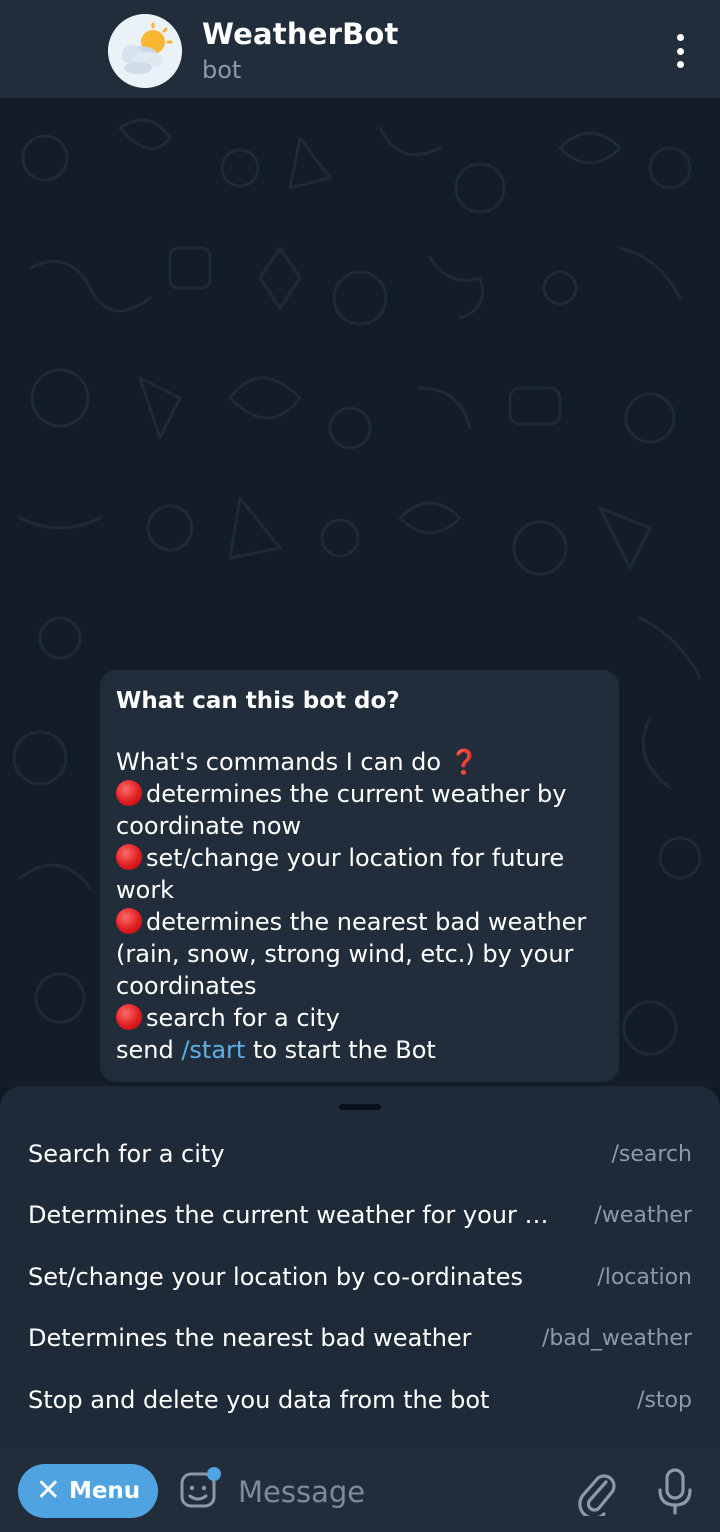 The image size is (720, 1532). Describe the element at coordinates (597, 1492) in the screenshot. I see `paperclip-icon` at that location.